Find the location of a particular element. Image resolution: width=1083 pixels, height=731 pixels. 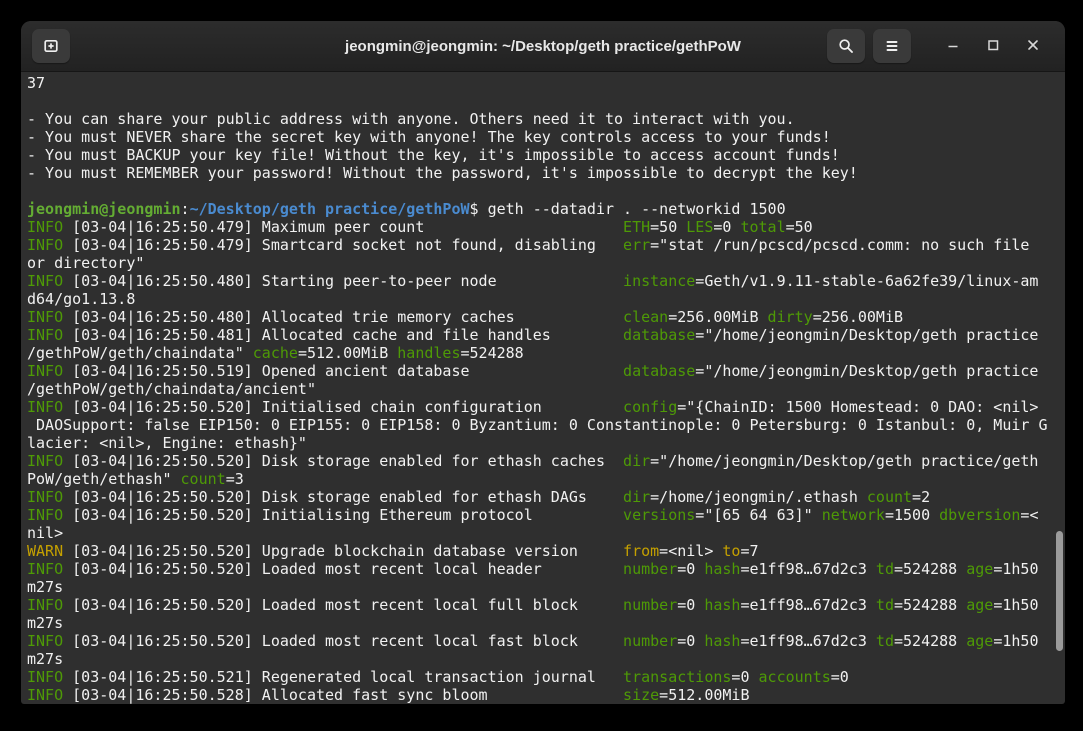

maximize-button is located at coordinates (993, 46).